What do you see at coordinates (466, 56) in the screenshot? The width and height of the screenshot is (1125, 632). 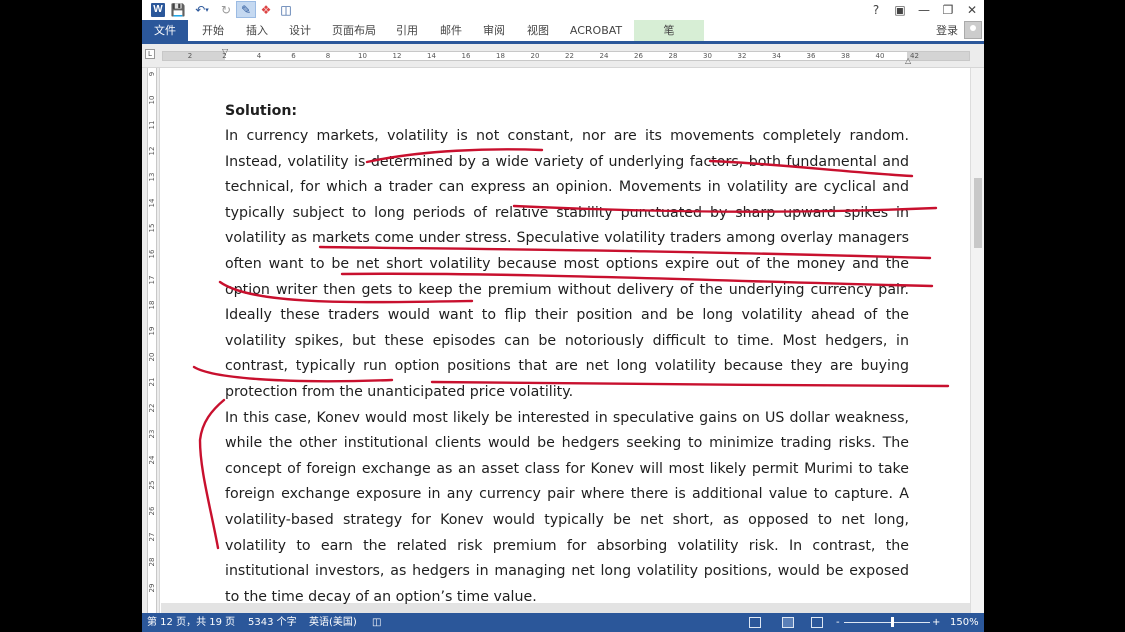 I see `ruler-tick: 16` at bounding box center [466, 56].